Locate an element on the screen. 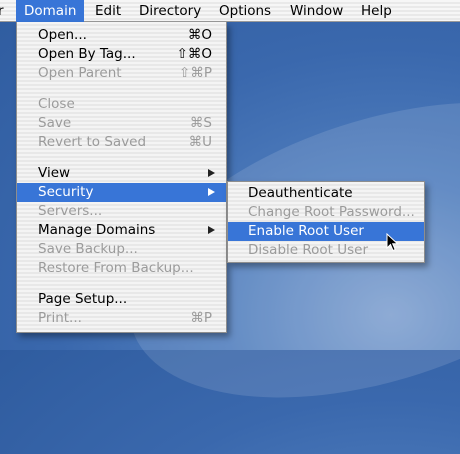  mouse-pointer-icon is located at coordinates (392, 242).